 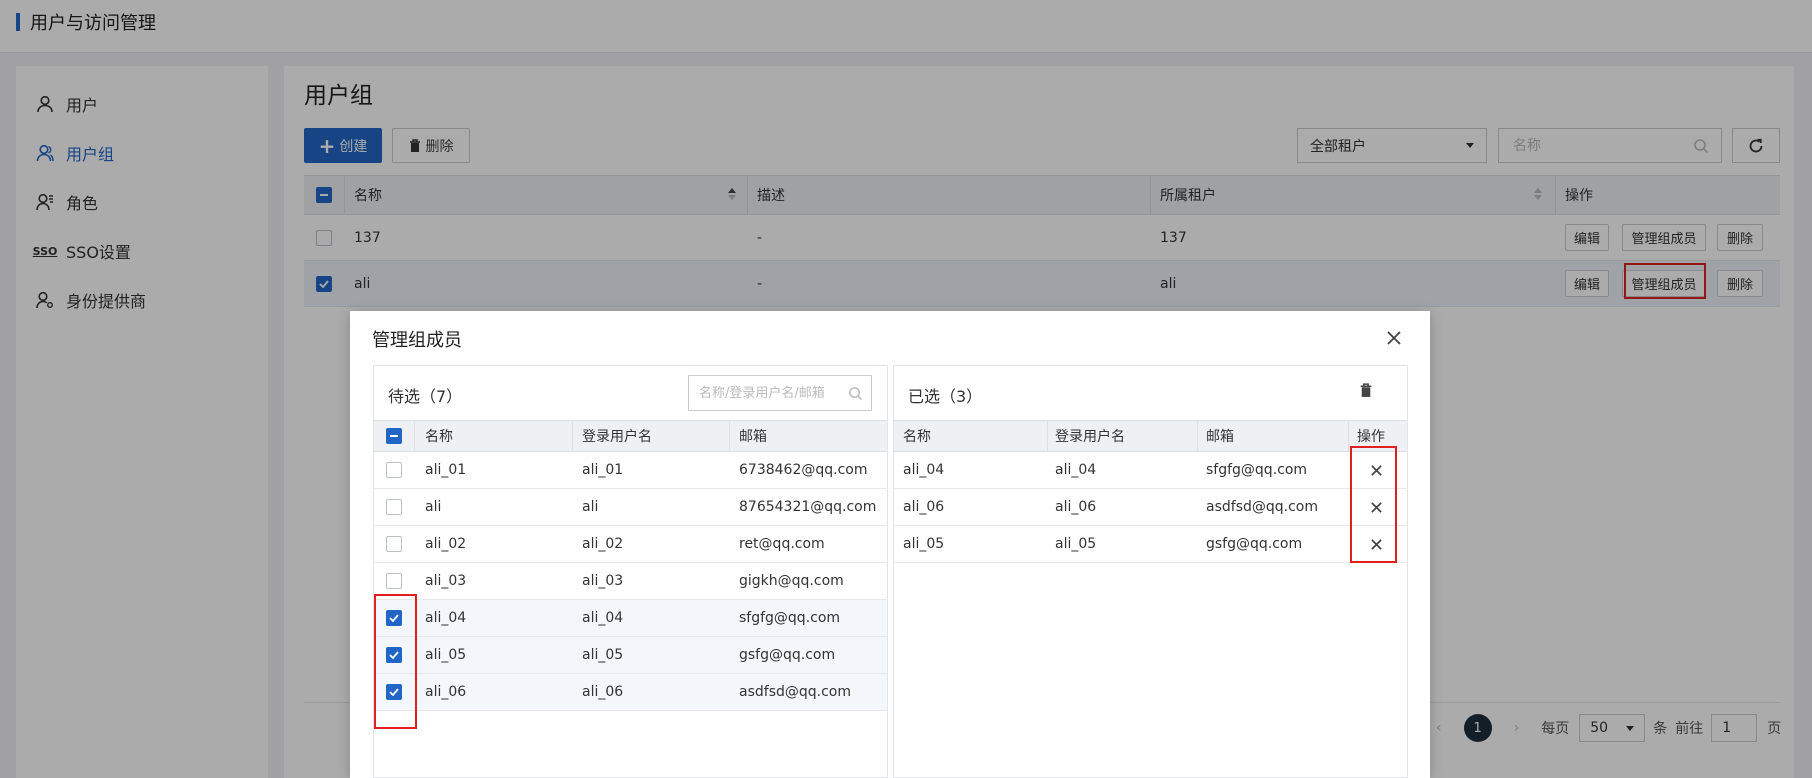 I want to click on select-all-checkbox, so click(x=394, y=436).